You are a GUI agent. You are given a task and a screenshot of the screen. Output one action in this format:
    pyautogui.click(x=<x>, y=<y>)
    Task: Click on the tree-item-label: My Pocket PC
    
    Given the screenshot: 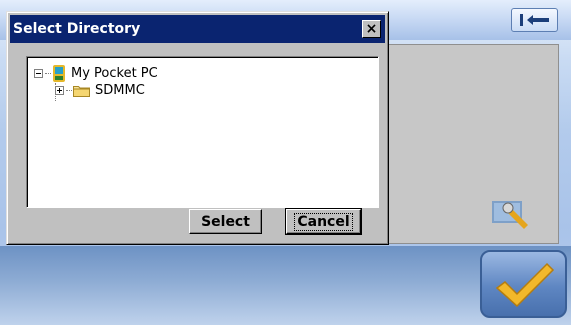 What is the action you would take?
    pyautogui.click(x=114, y=73)
    